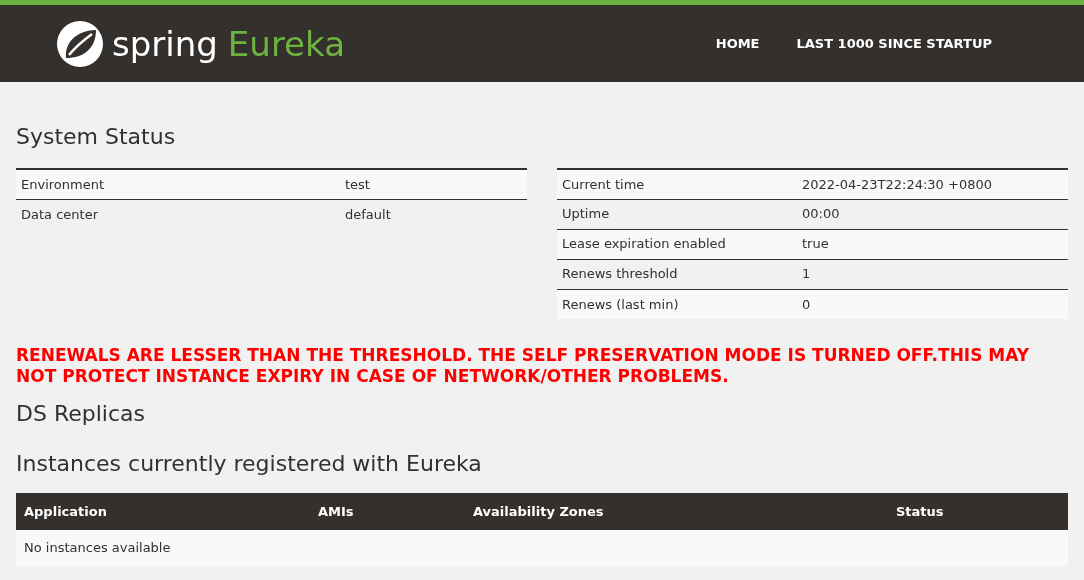 This screenshot has width=1084, height=580. I want to click on table-cell: Lease expiration enabled, so click(677, 244).